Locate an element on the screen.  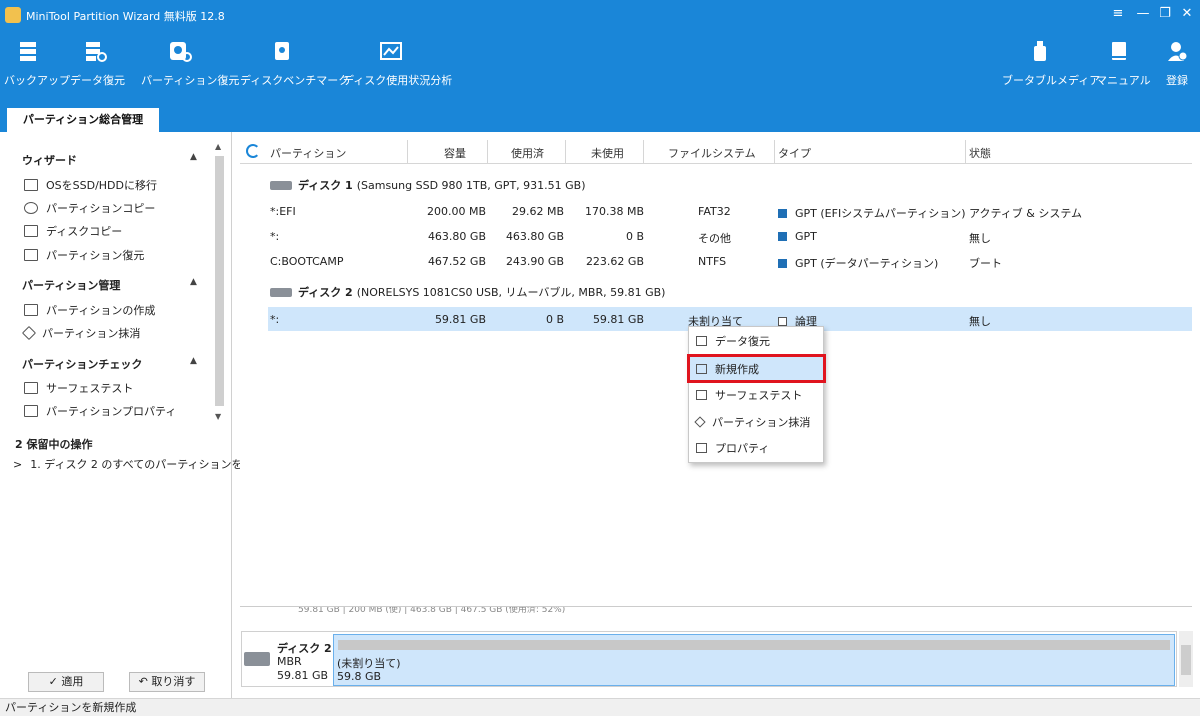
disk-map-name: ディスク 2 is located at coordinates (304, 648).